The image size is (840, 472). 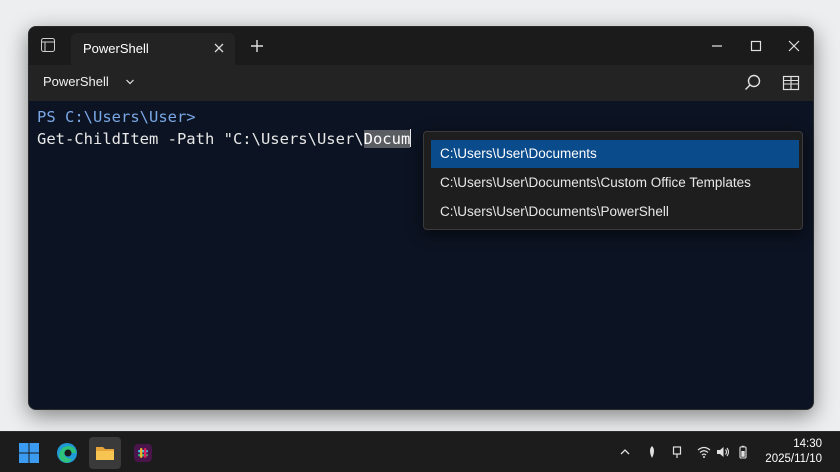 What do you see at coordinates (420, 451) in the screenshot?
I see `taskbar: 14:30 2025/11/10` at bounding box center [420, 451].